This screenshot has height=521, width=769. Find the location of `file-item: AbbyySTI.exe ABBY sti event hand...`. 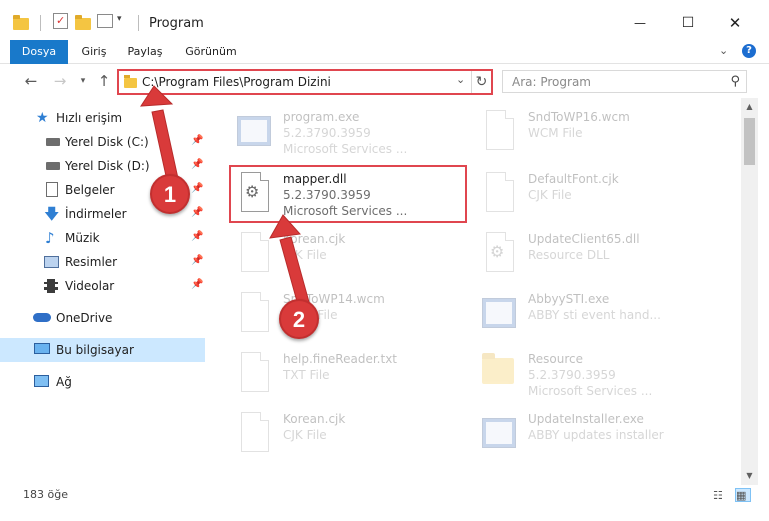

file-item: AbbyySTI.exe ABBY sti event hand... is located at coordinates (605, 316).